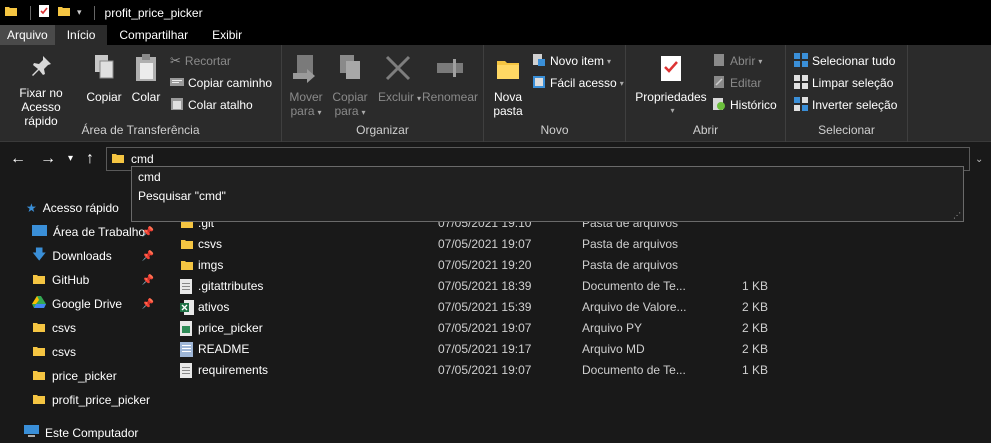 This screenshot has width=991, height=443. What do you see at coordinates (80, 400) in the screenshot?
I see `nav-item-profit-price-picker: profit_price_picker` at bounding box center [80, 400].